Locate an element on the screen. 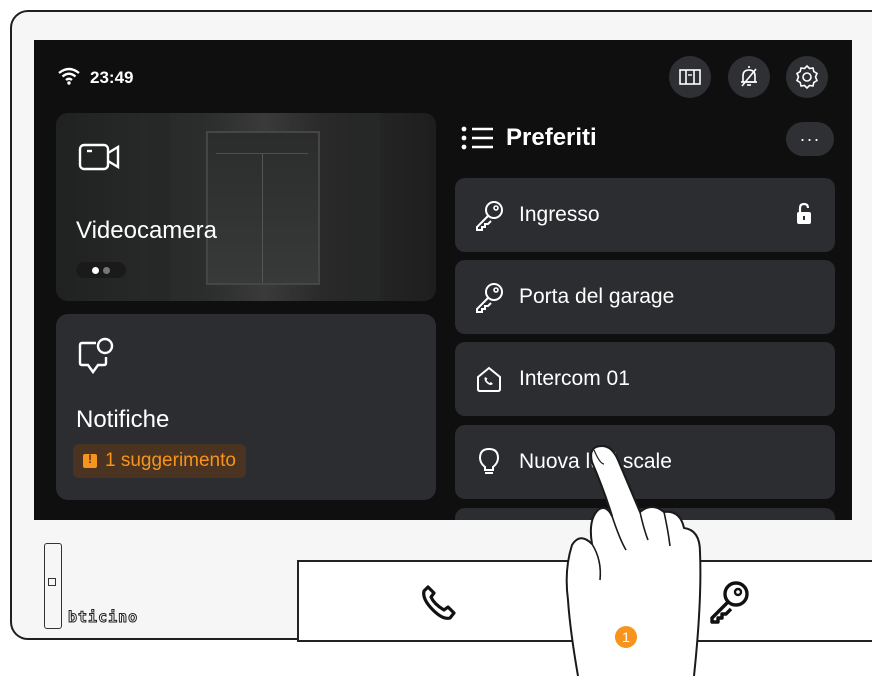  phone-icon is located at coordinates (439, 602).